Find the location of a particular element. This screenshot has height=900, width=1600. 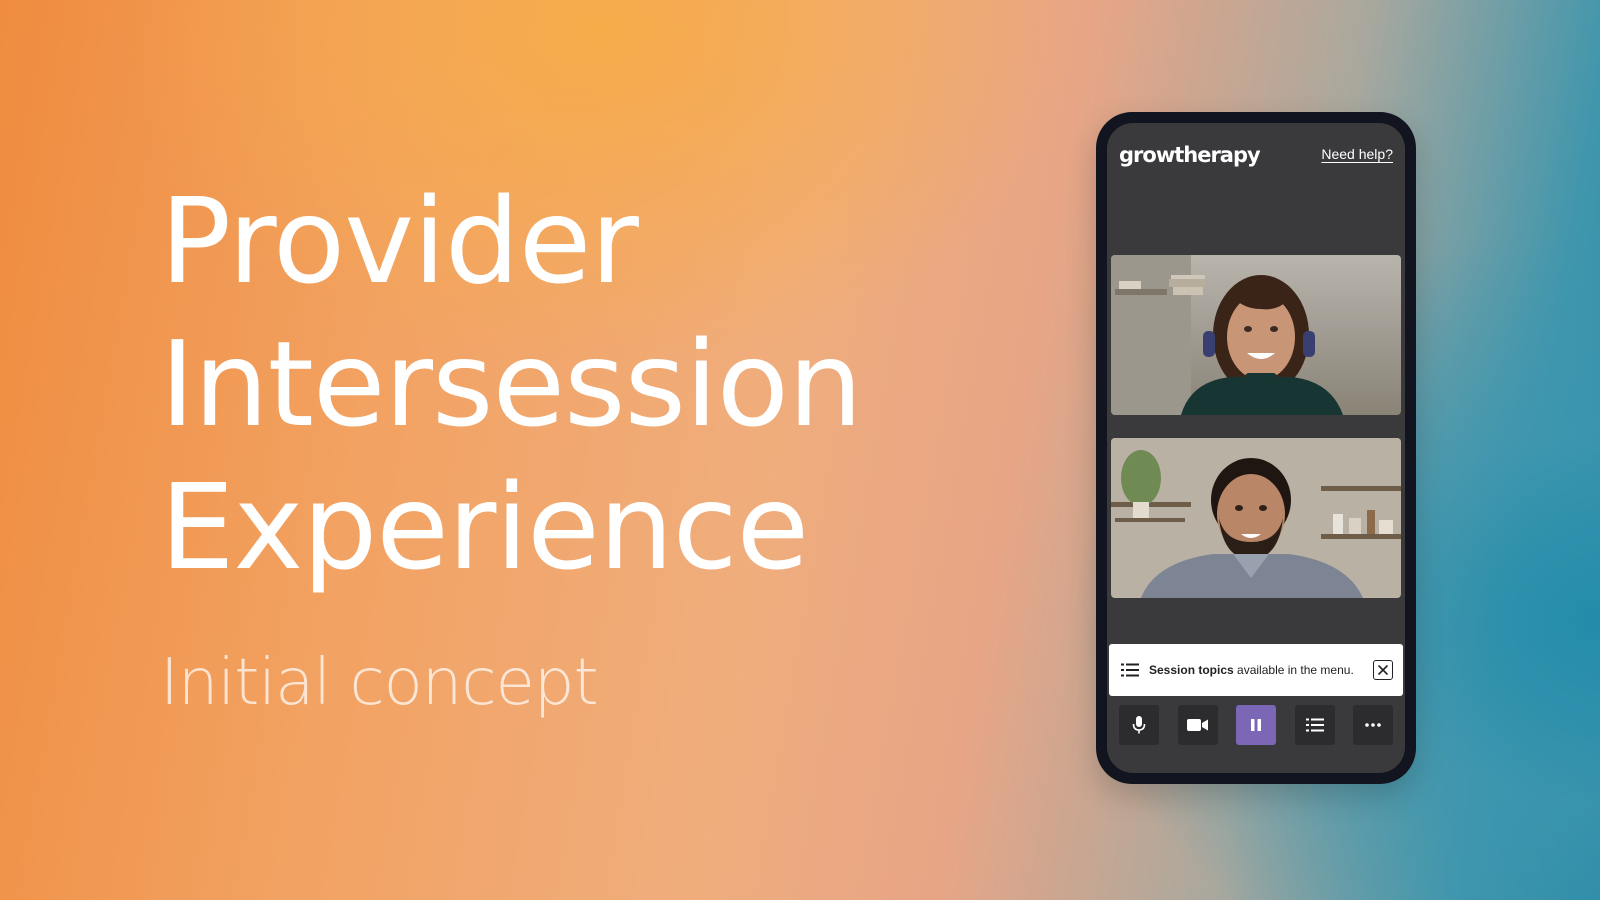

more-options-button is located at coordinates (1373, 725).